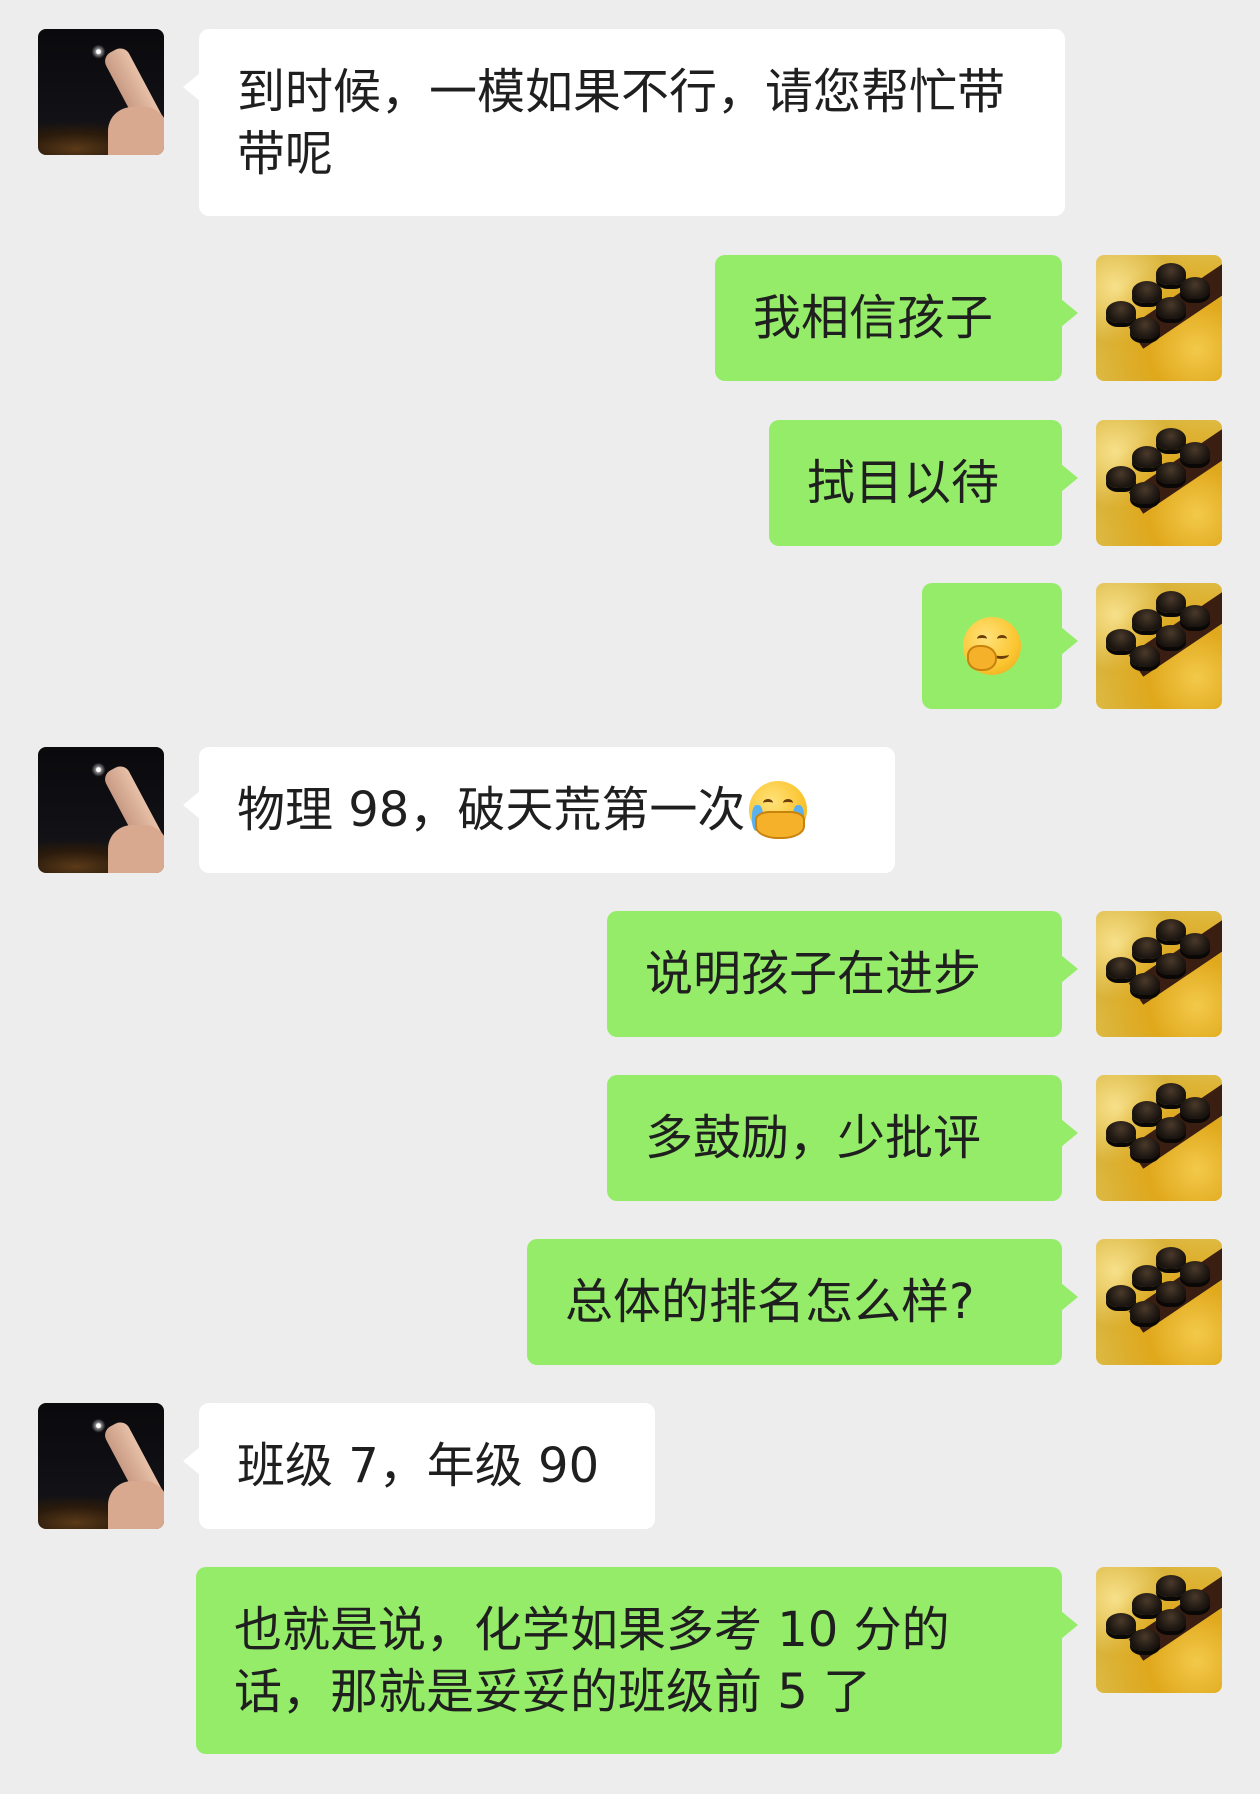  What do you see at coordinates (992, 646) in the screenshot?
I see `hand-over-mouth-emoji-icon` at bounding box center [992, 646].